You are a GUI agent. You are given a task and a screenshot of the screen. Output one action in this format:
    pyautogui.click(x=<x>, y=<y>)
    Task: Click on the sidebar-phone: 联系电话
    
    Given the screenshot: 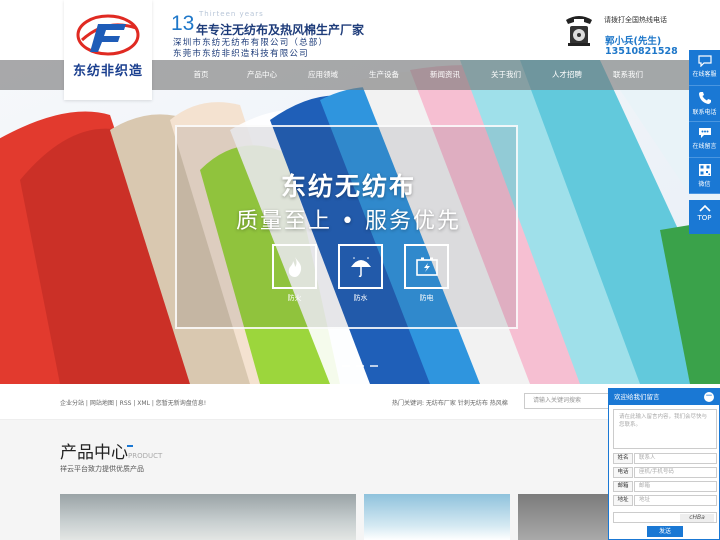 What is the action you would take?
    pyautogui.click(x=704, y=104)
    